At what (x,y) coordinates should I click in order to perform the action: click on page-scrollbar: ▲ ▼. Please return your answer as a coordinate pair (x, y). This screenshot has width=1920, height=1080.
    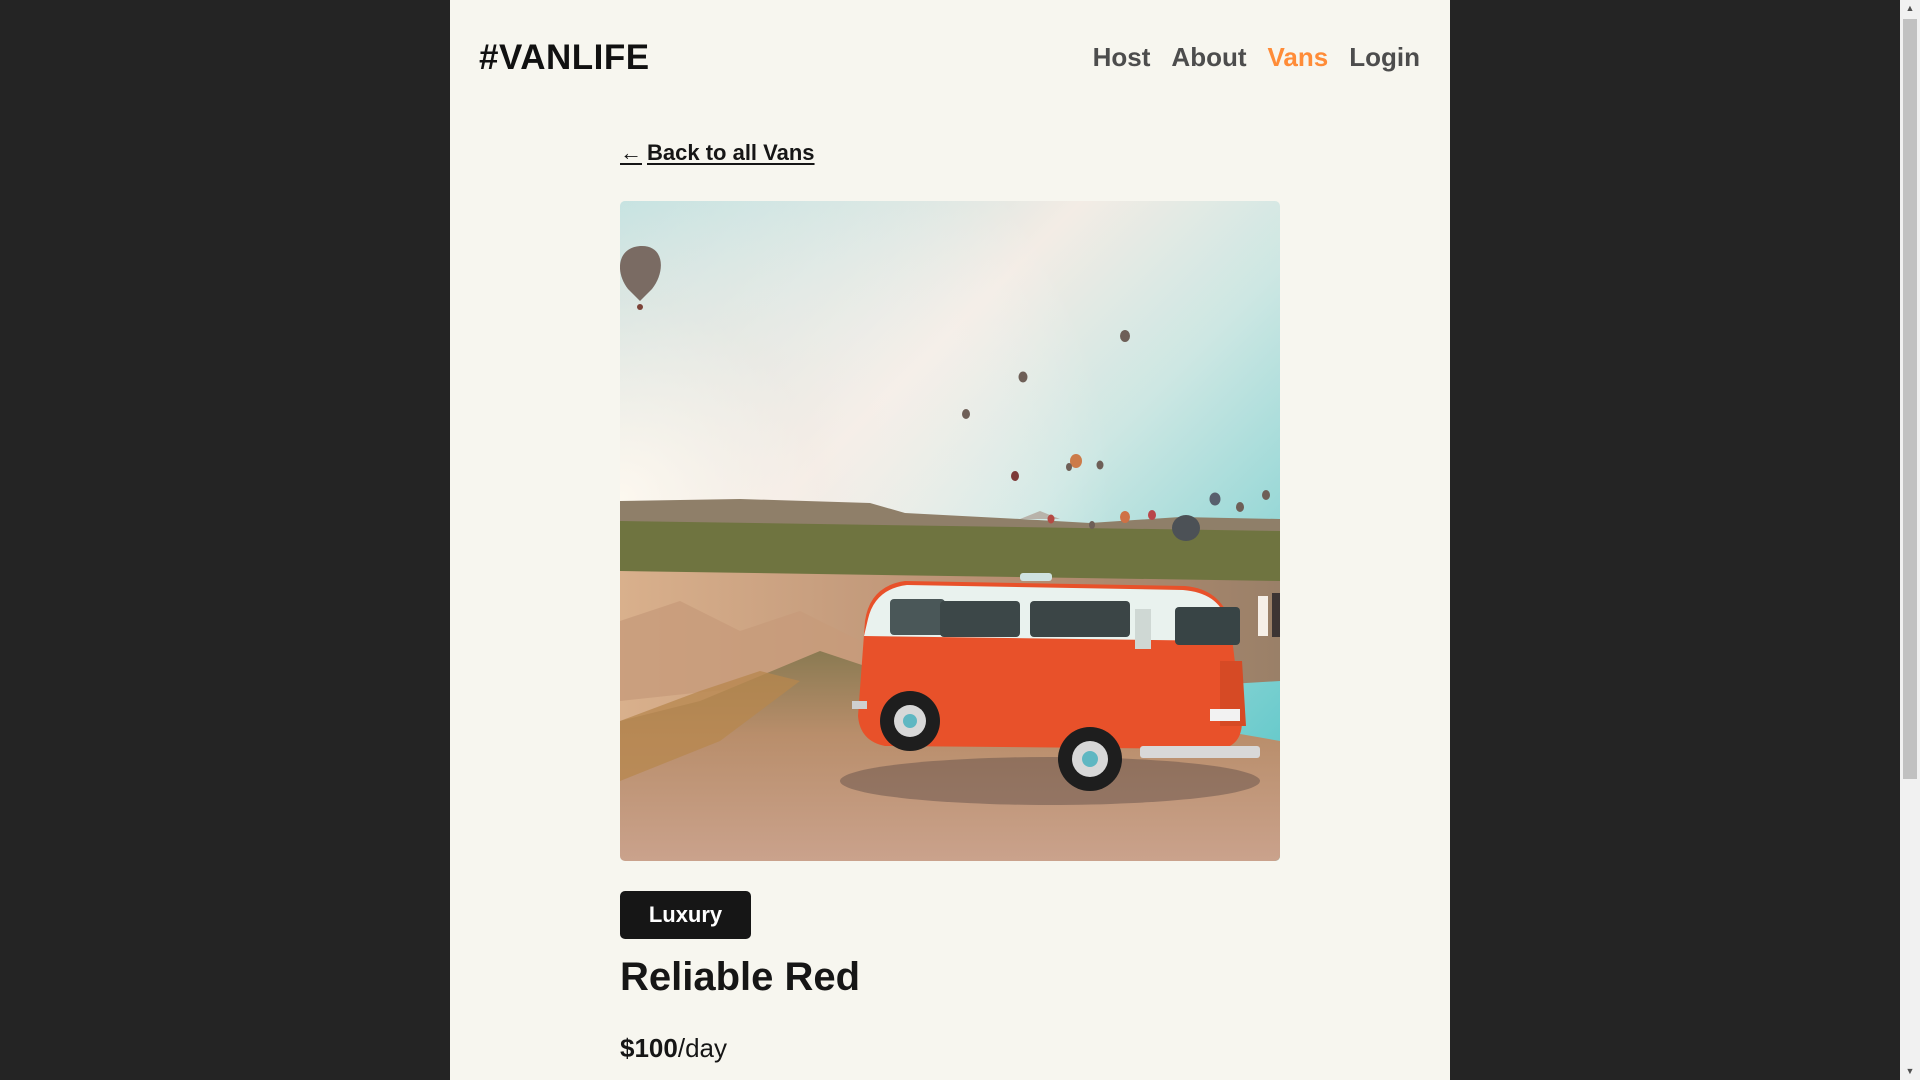
    Looking at the image, I should click on (1910, 540).